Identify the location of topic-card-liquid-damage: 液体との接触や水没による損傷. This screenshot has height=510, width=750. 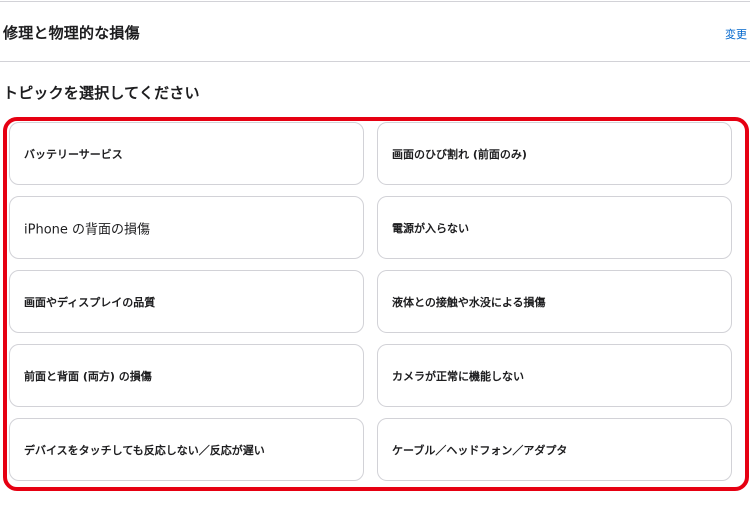
(554, 301).